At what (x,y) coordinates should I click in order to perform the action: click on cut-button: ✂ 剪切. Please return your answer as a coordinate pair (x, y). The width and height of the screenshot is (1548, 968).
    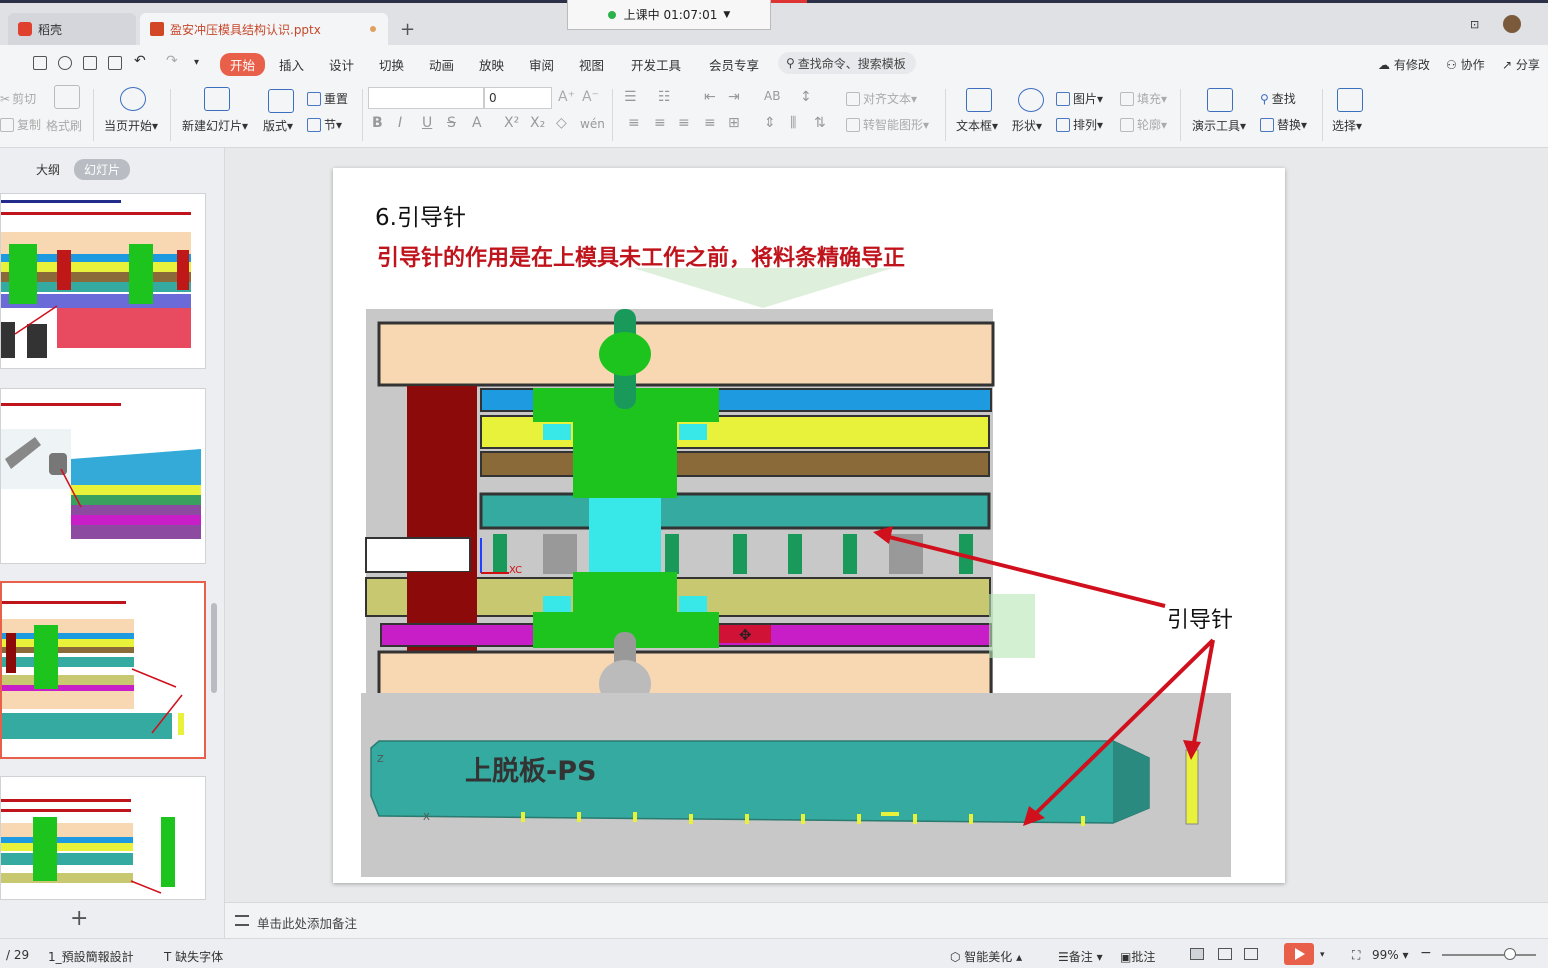
    Looking at the image, I should click on (18, 98).